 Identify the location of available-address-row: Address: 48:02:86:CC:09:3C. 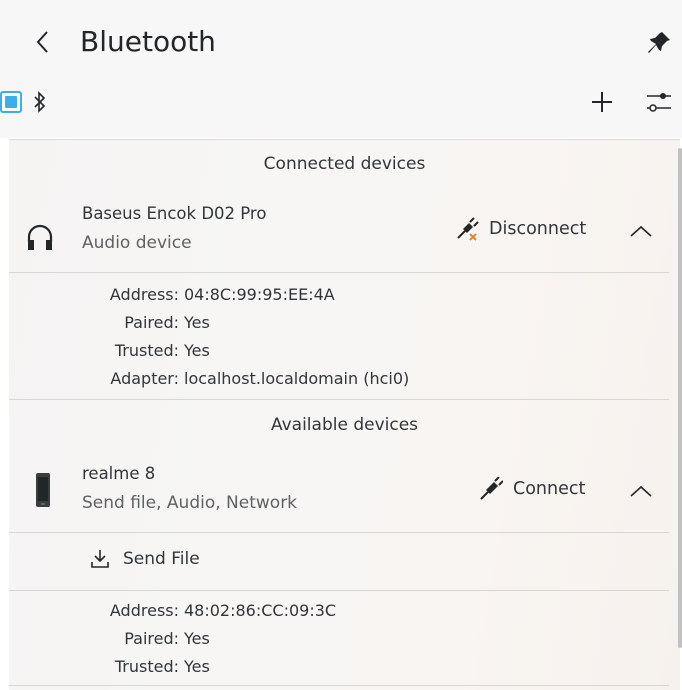
(172, 613).